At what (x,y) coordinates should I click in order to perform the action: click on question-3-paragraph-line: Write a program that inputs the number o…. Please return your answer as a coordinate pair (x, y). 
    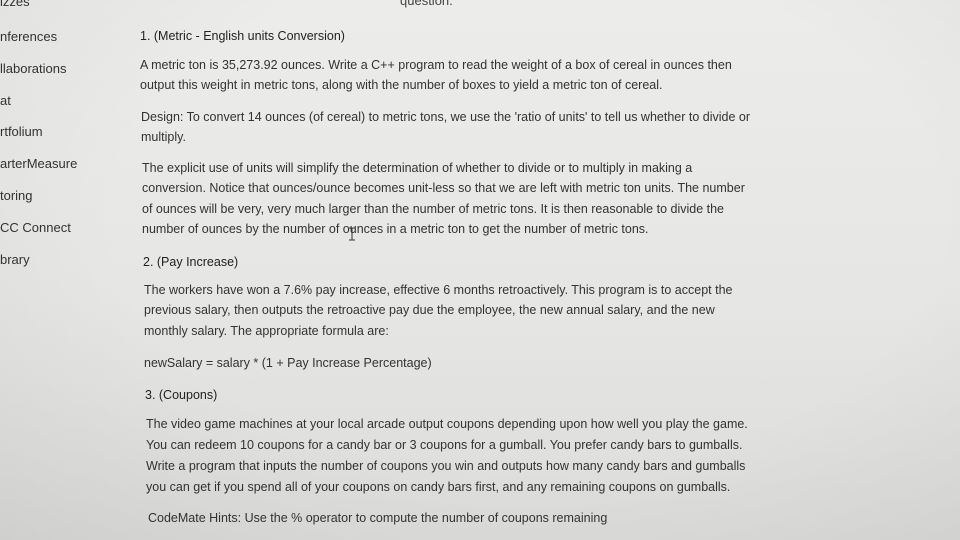
    Looking at the image, I should click on (446, 466).